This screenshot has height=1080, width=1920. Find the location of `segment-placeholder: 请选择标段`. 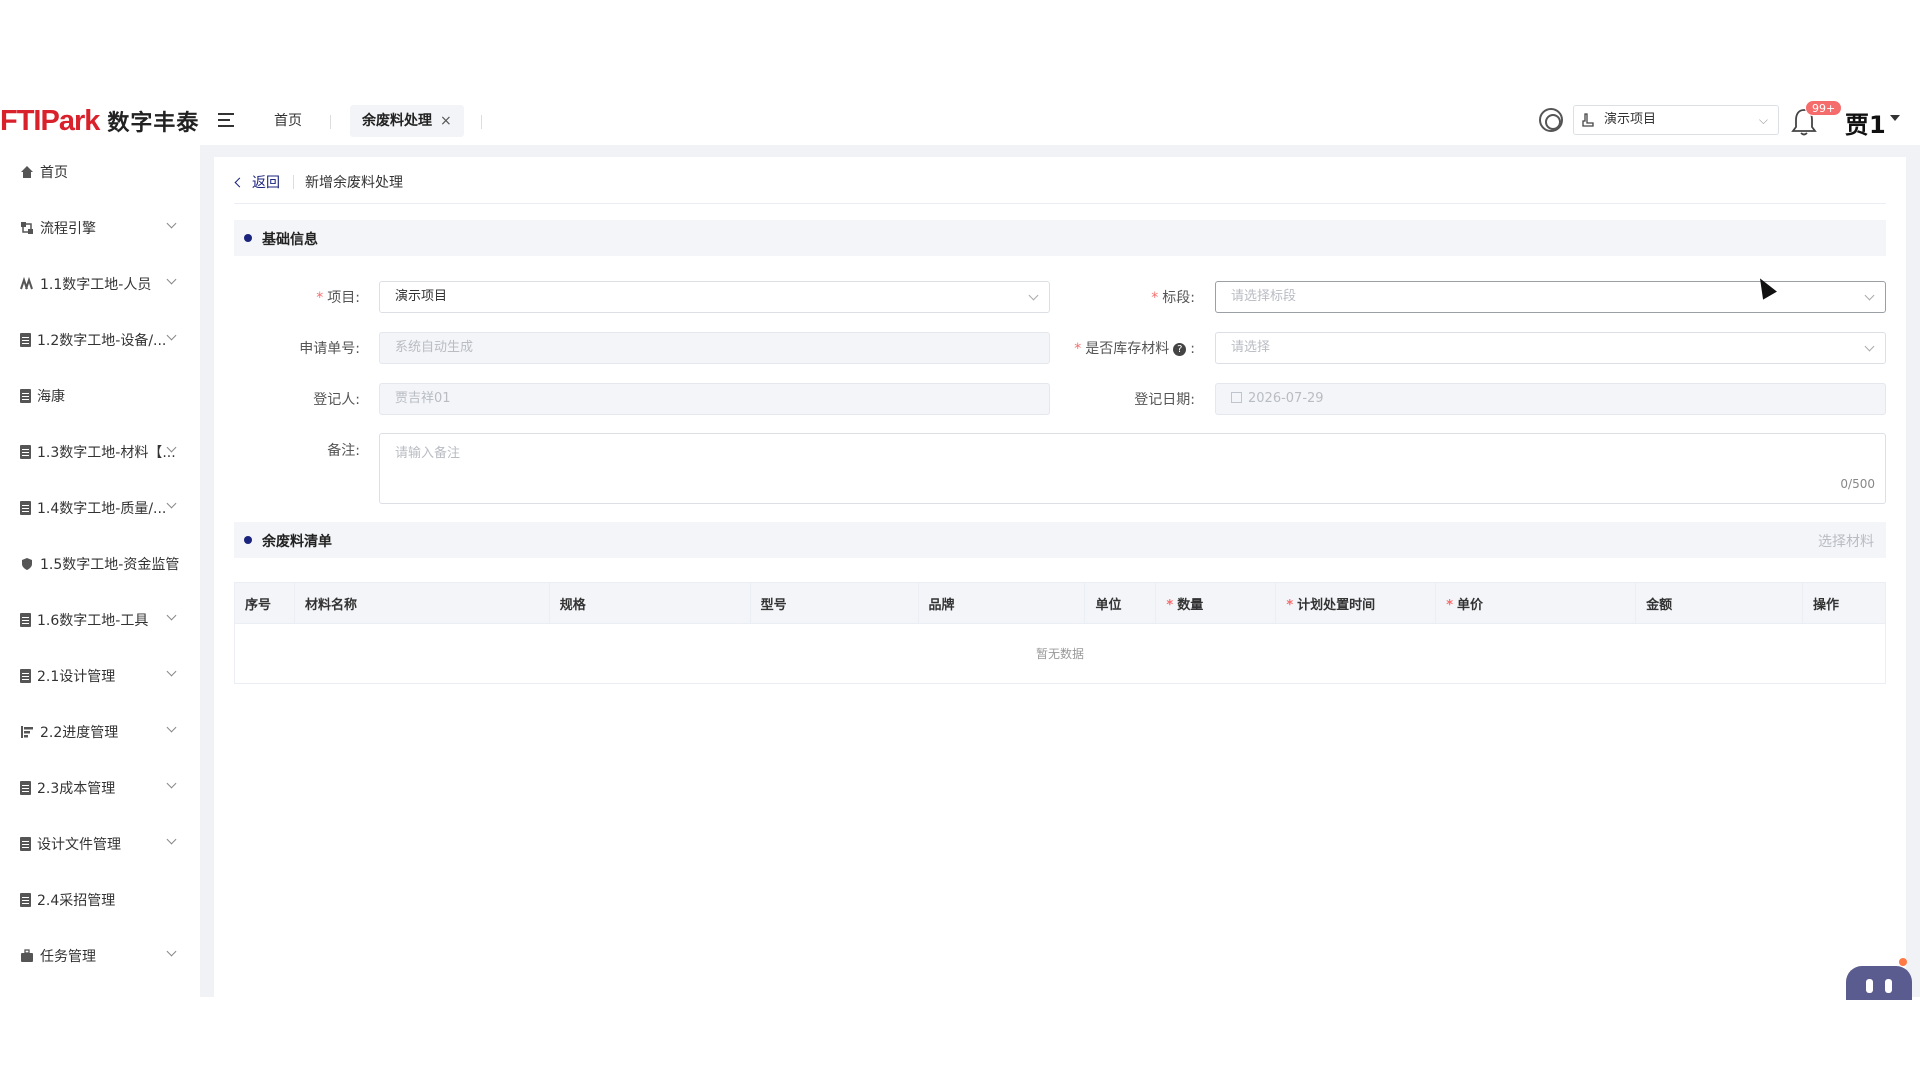

segment-placeholder: 请选择标段 is located at coordinates (1264, 296).